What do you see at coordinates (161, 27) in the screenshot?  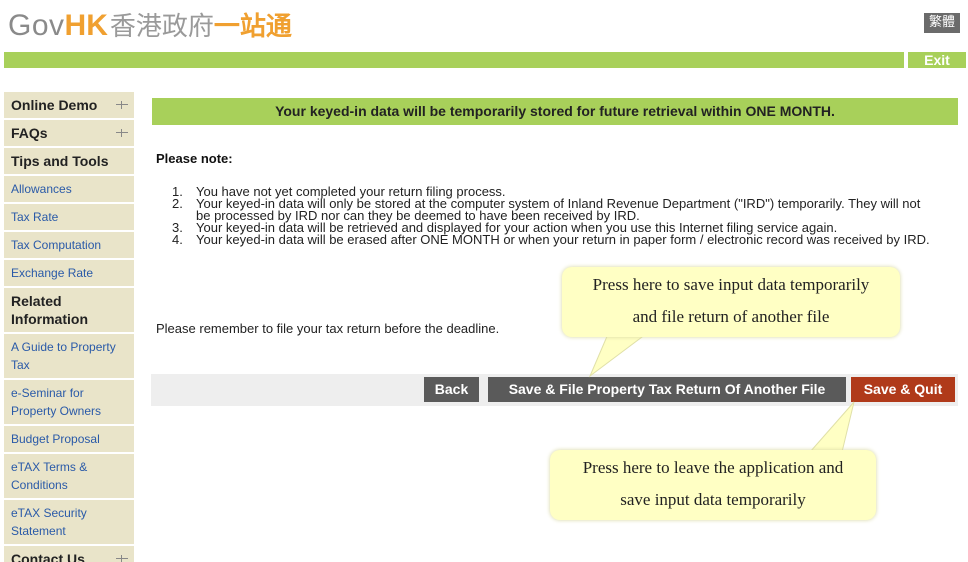 I see `logo-chinese-grey: 香港政府` at bounding box center [161, 27].